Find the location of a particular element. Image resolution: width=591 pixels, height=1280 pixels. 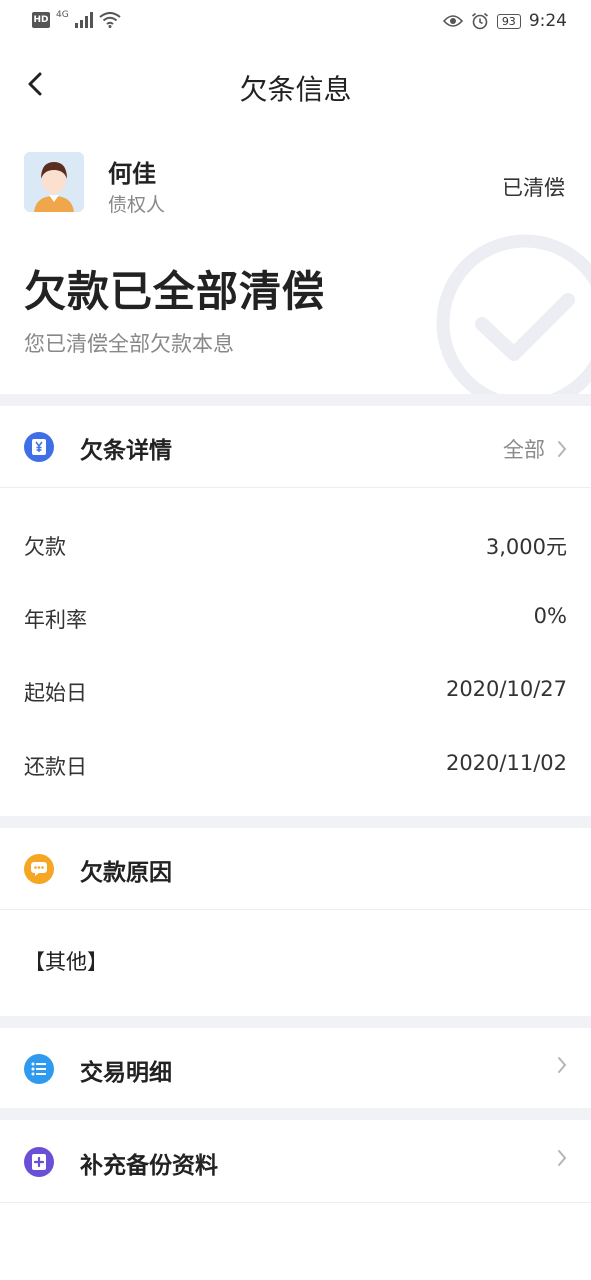

avatar is located at coordinates (54, 182).